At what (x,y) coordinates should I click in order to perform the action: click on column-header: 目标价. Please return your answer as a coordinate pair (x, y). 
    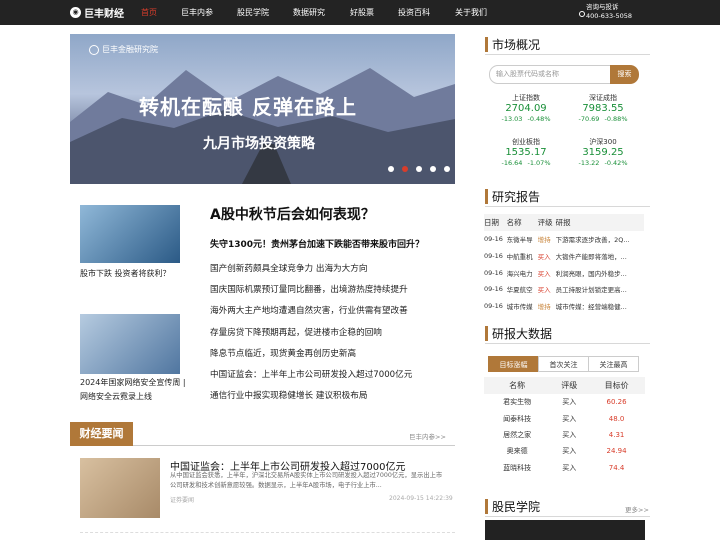
    Looking at the image, I should click on (616, 385).